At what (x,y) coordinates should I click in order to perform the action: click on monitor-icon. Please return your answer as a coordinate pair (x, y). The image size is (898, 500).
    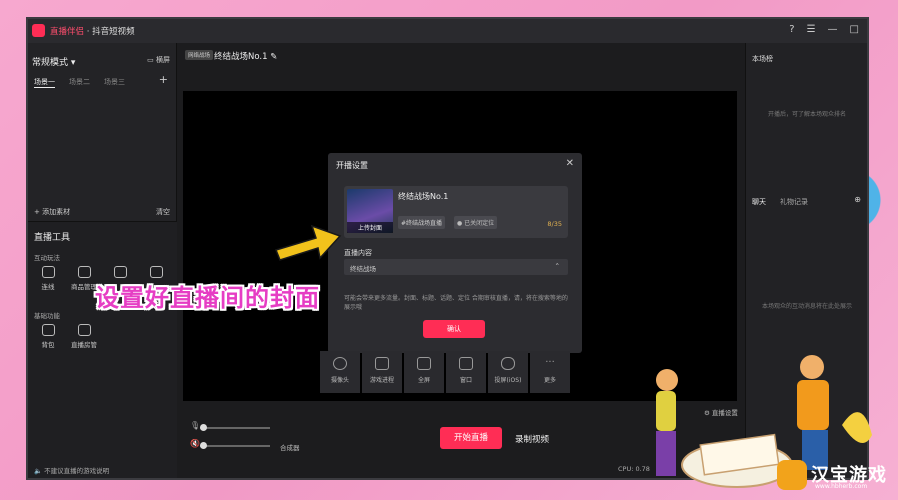
    Looking at the image, I should click on (424, 363).